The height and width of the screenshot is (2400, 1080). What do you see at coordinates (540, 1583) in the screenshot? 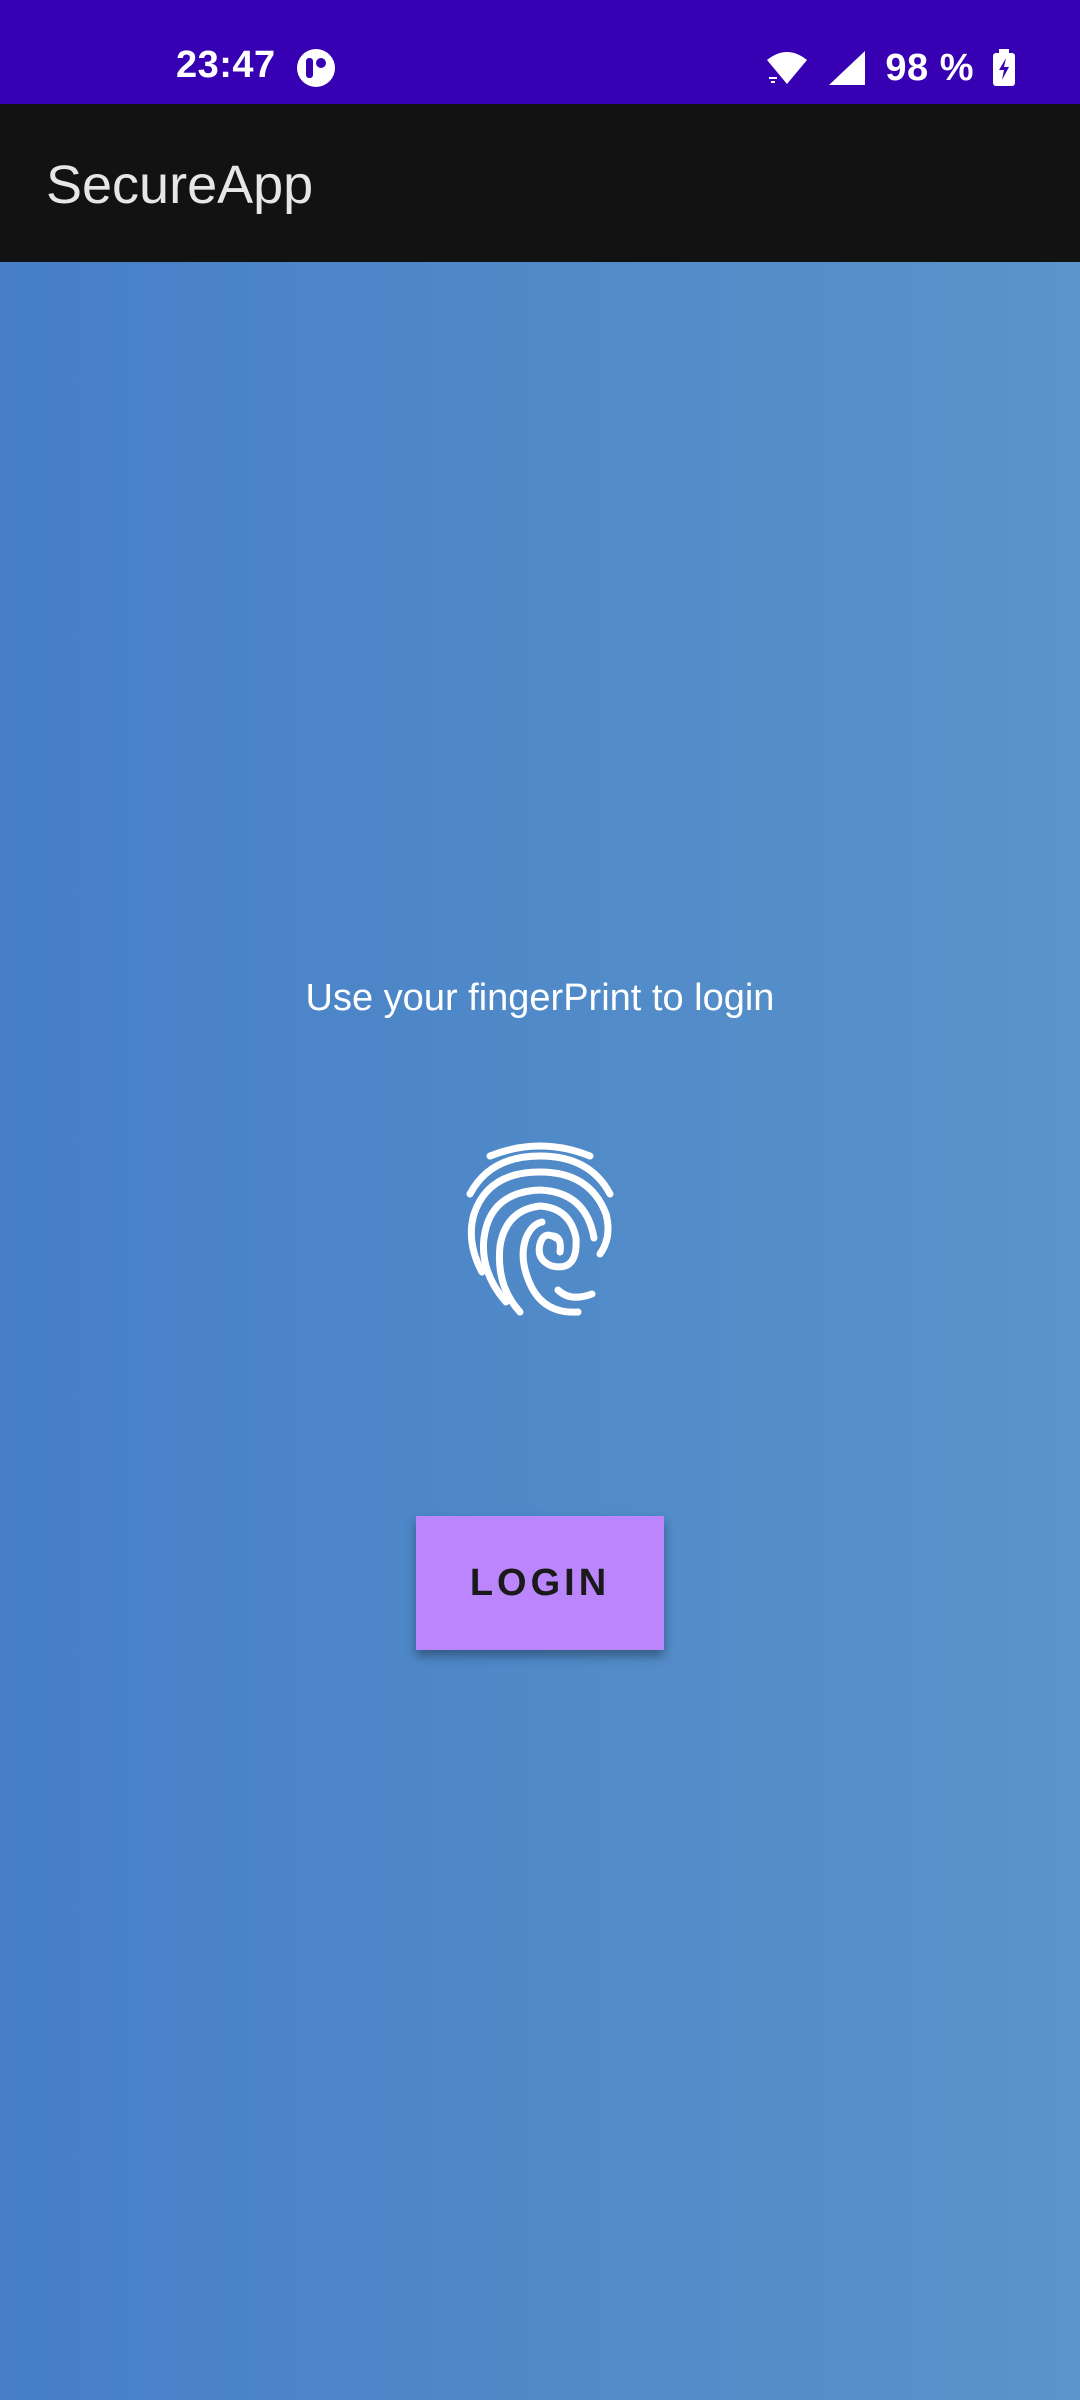
I see `login-button: LOGIN` at bounding box center [540, 1583].